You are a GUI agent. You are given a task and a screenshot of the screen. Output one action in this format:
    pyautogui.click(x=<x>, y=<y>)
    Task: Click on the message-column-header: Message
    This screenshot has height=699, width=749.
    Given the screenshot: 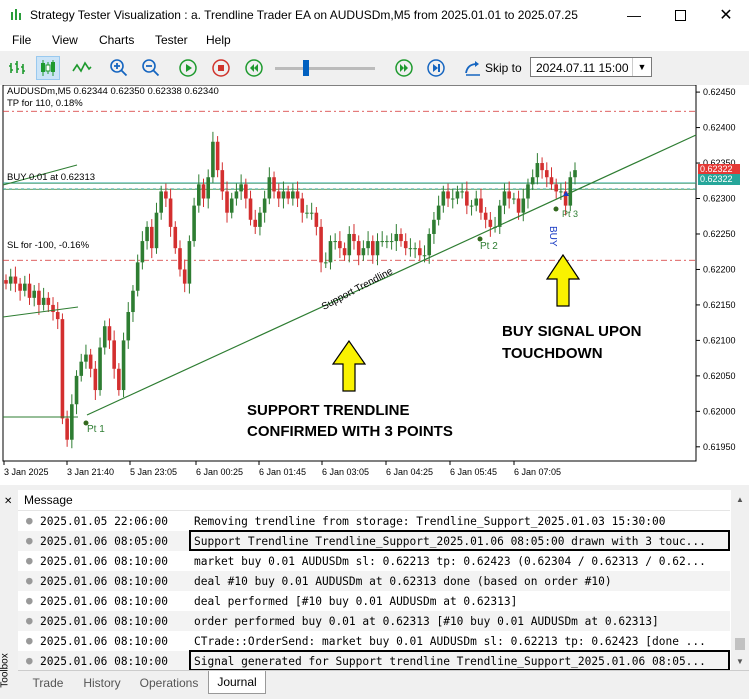 What is the action you would take?
    pyautogui.click(x=48, y=500)
    